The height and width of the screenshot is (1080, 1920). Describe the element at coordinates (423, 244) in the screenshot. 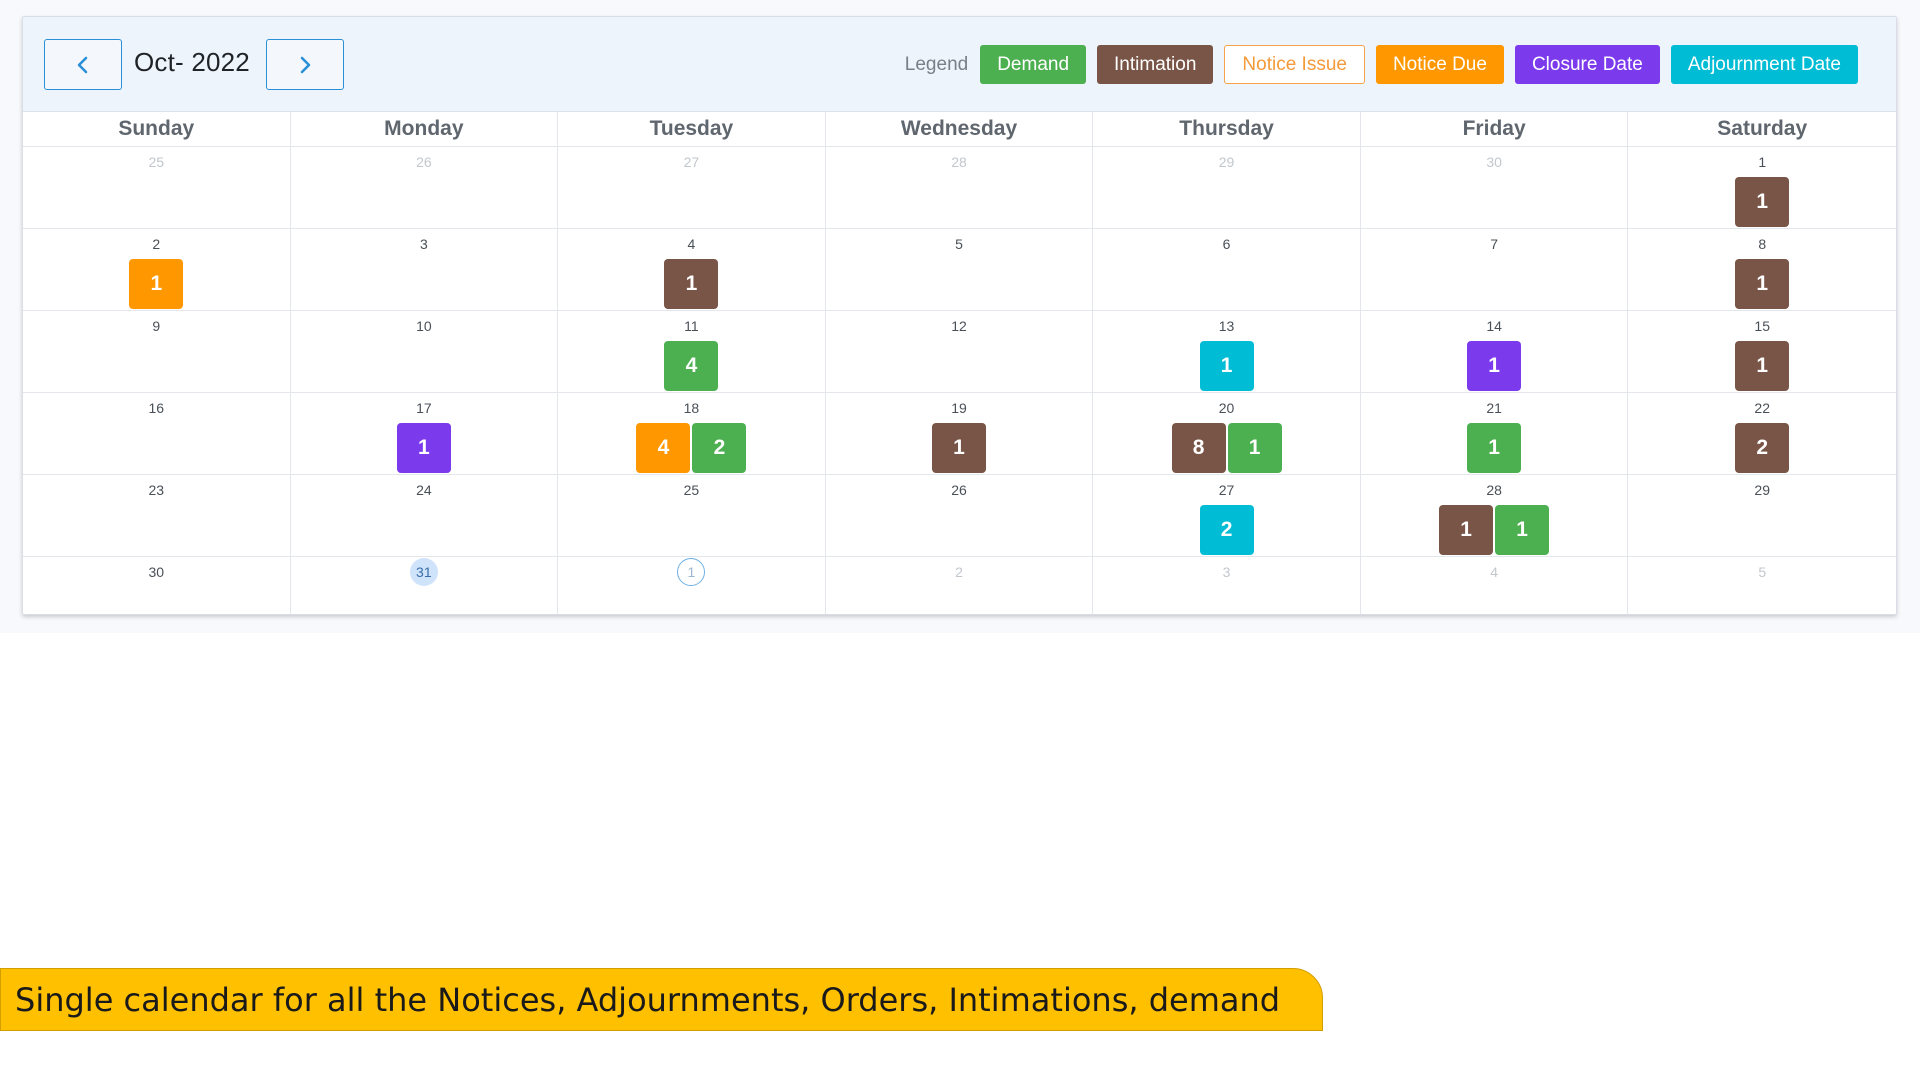

I see `day-number: 3` at that location.